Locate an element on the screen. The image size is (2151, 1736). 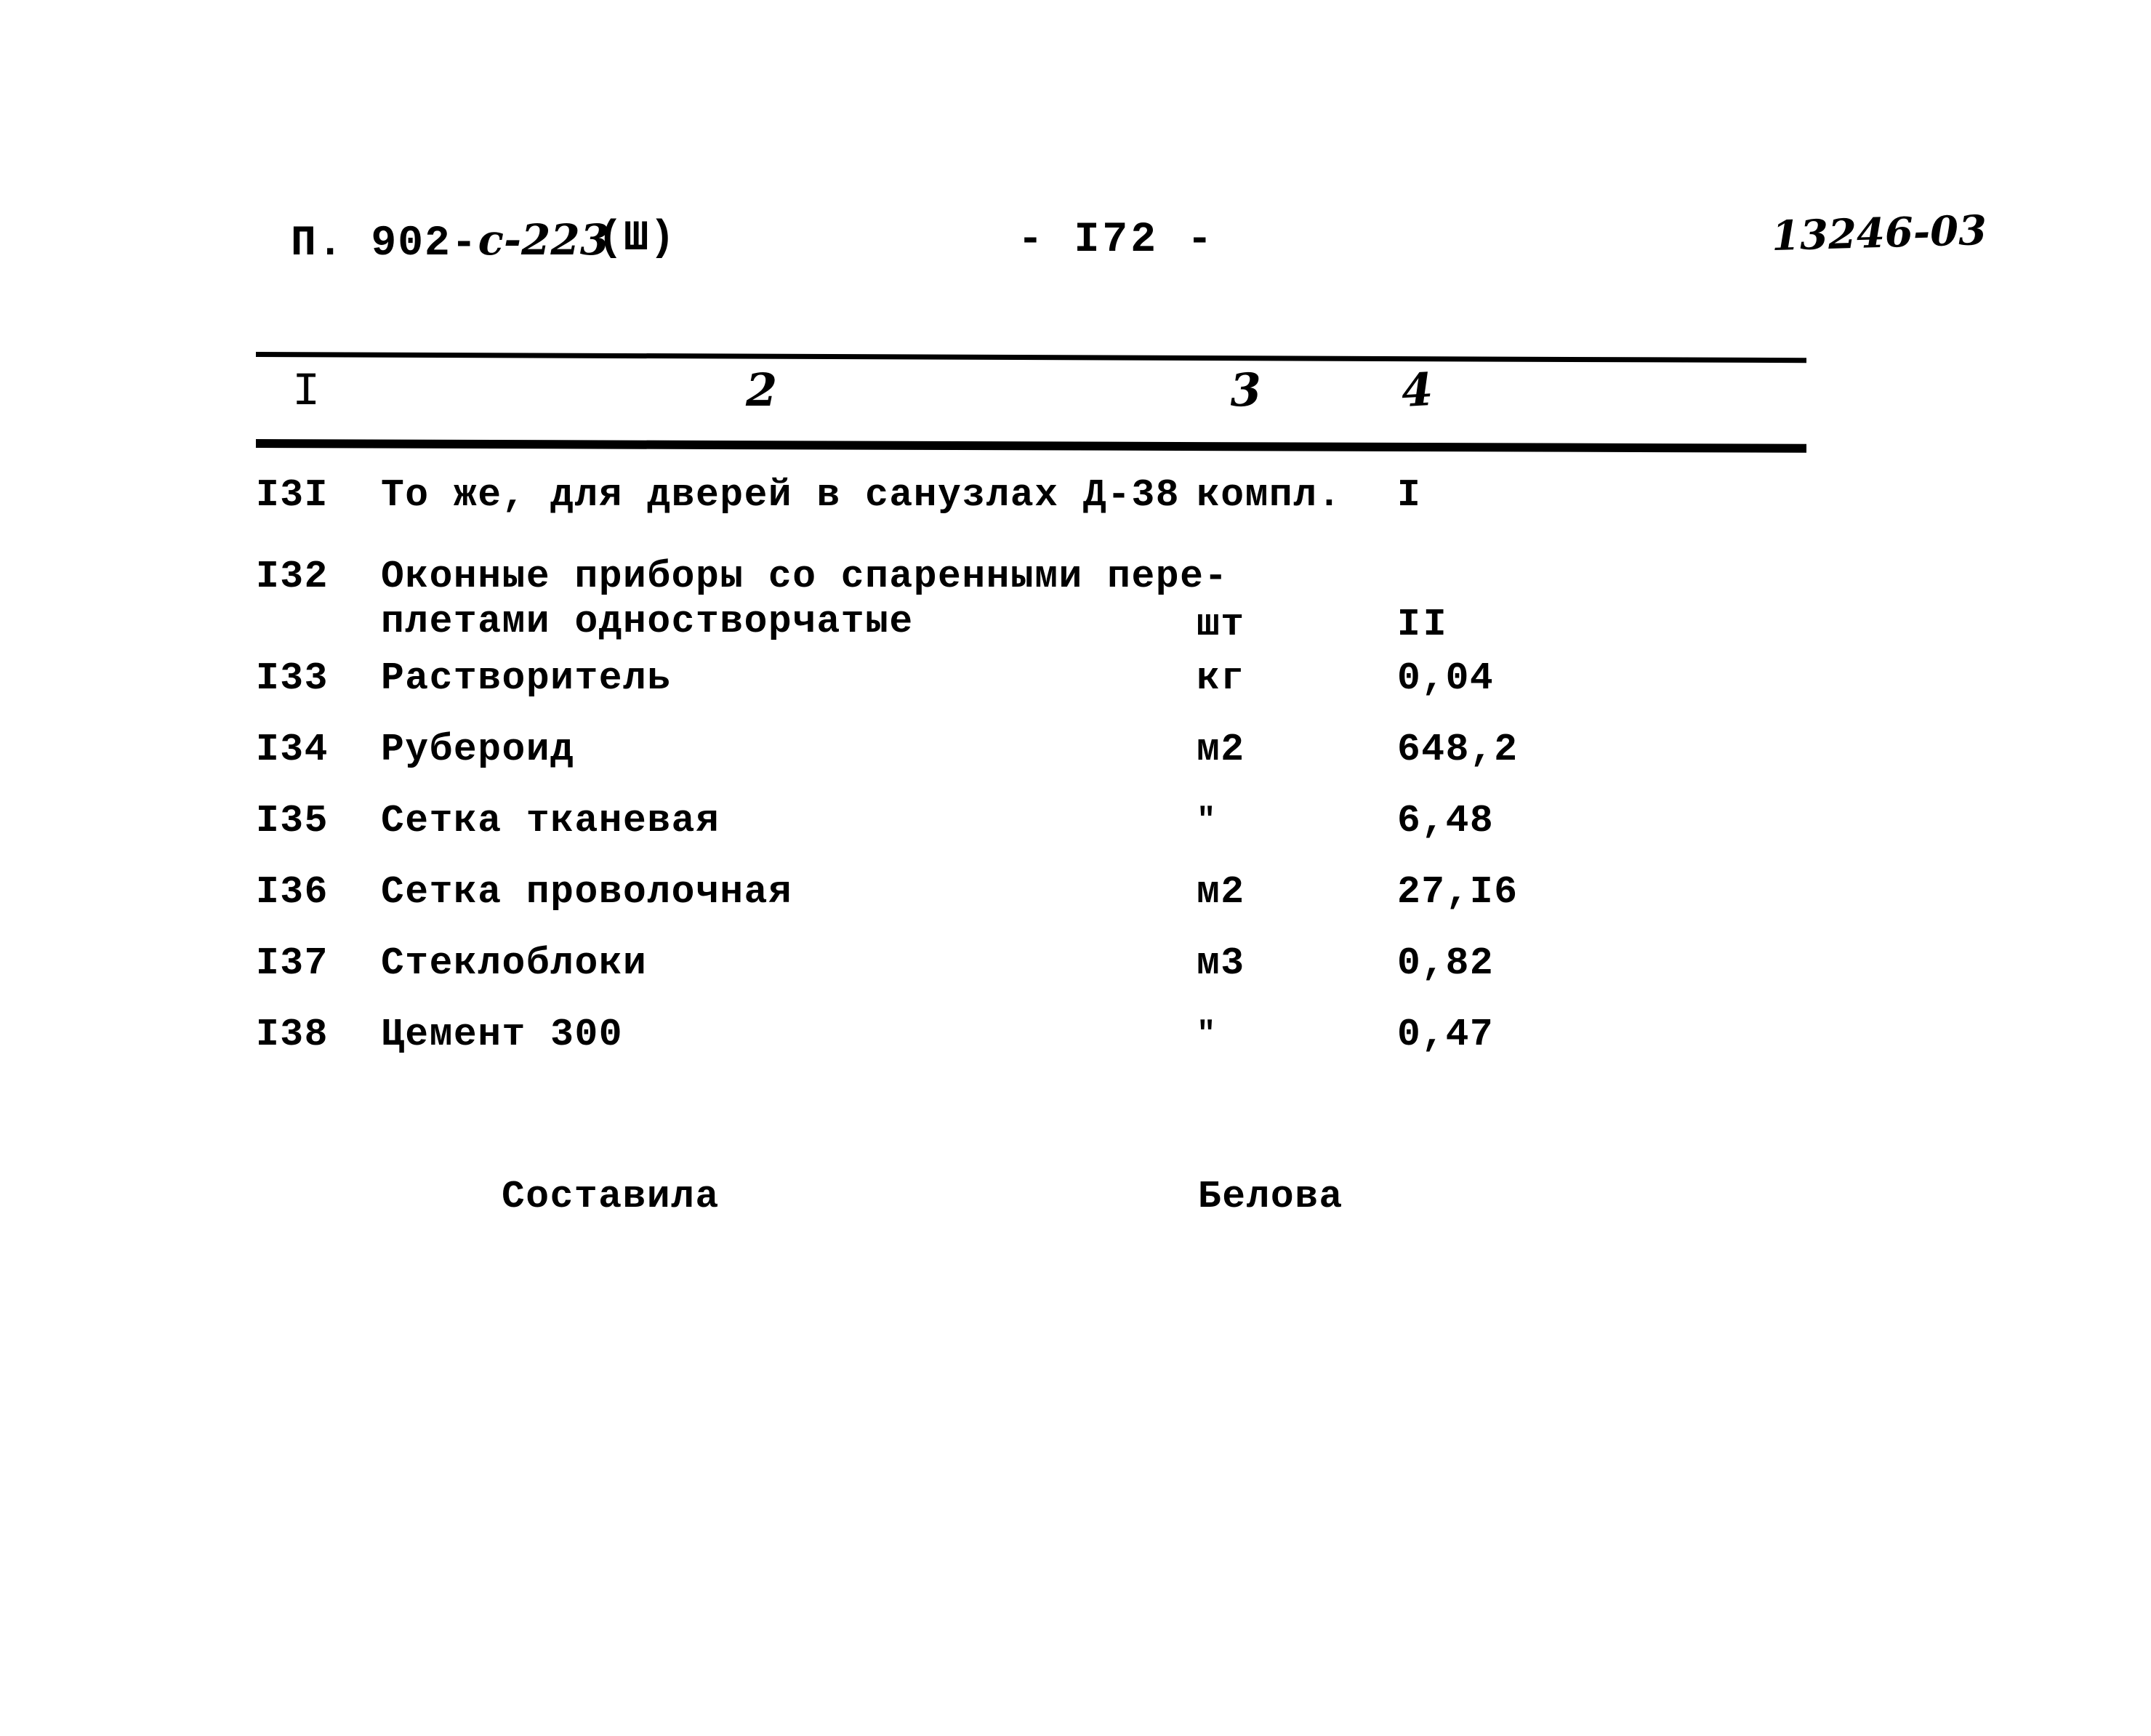
row-unit: м3 is located at coordinates (1221, 963).